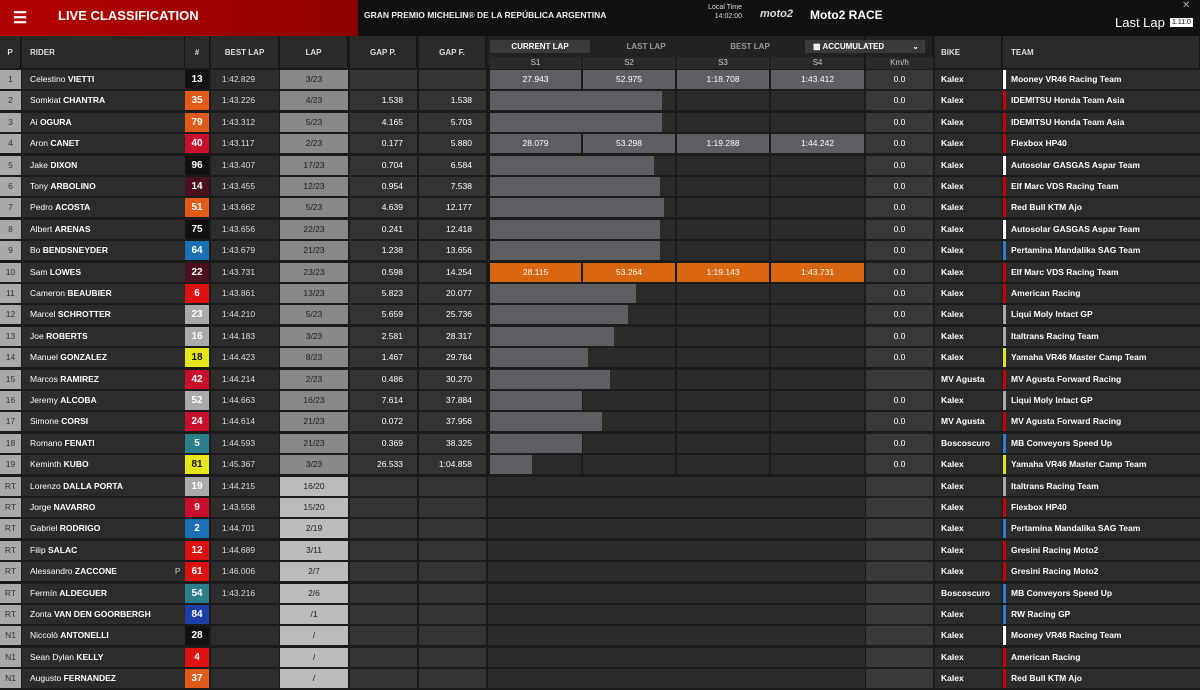 This screenshot has height=690, width=1200. What do you see at coordinates (1101, 593) in the screenshot?
I see `team: MB Conveyors Speed Up` at bounding box center [1101, 593].